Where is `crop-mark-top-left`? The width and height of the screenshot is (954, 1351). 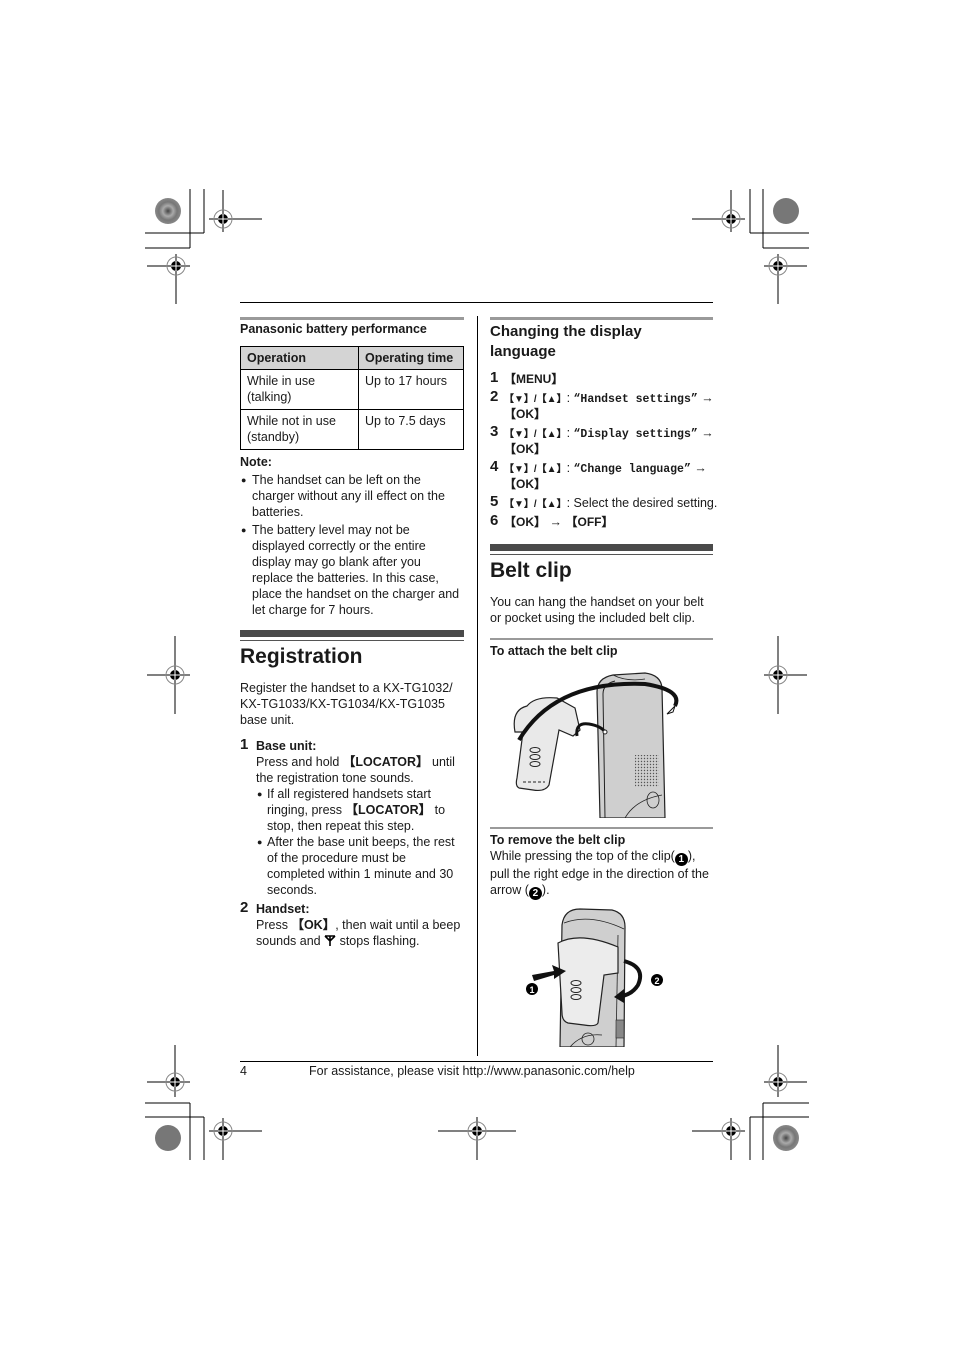 crop-mark-top-left is located at coordinates (203, 246).